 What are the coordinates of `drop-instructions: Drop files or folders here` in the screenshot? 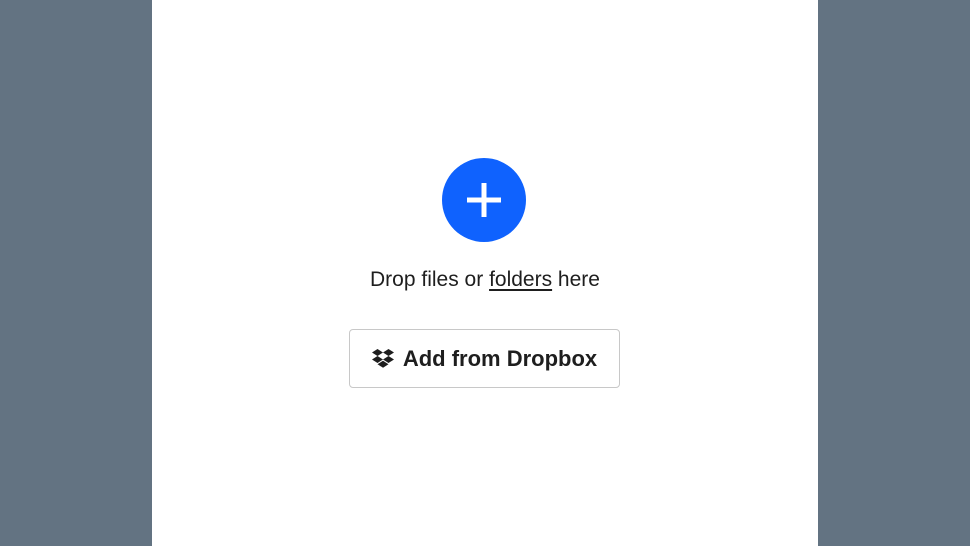 It's located at (485, 280).